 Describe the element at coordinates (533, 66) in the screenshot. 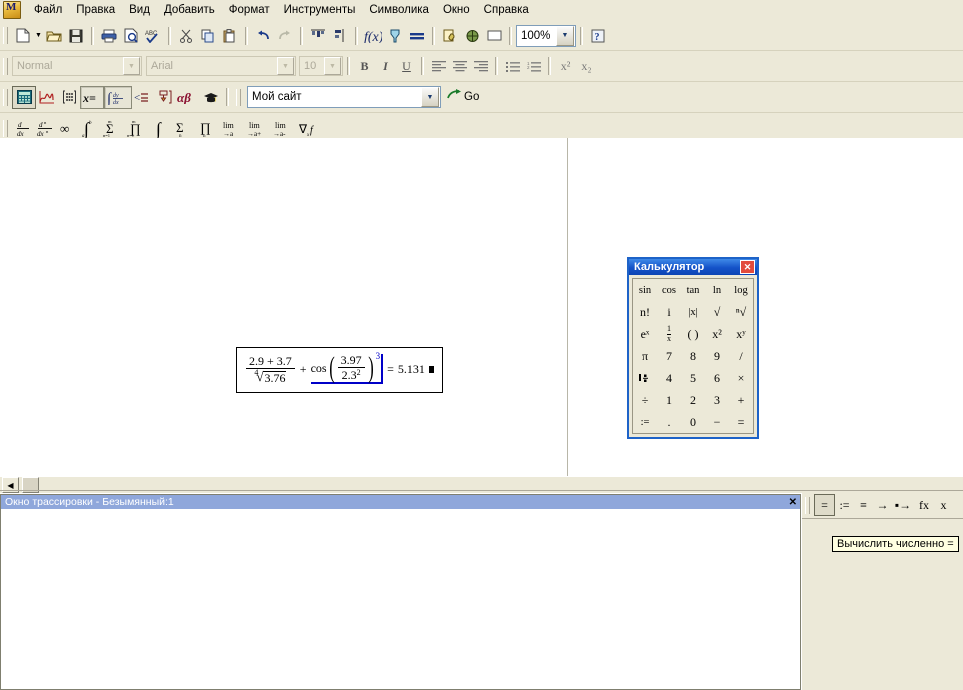

I see `numbered-list-icon: 12` at that location.